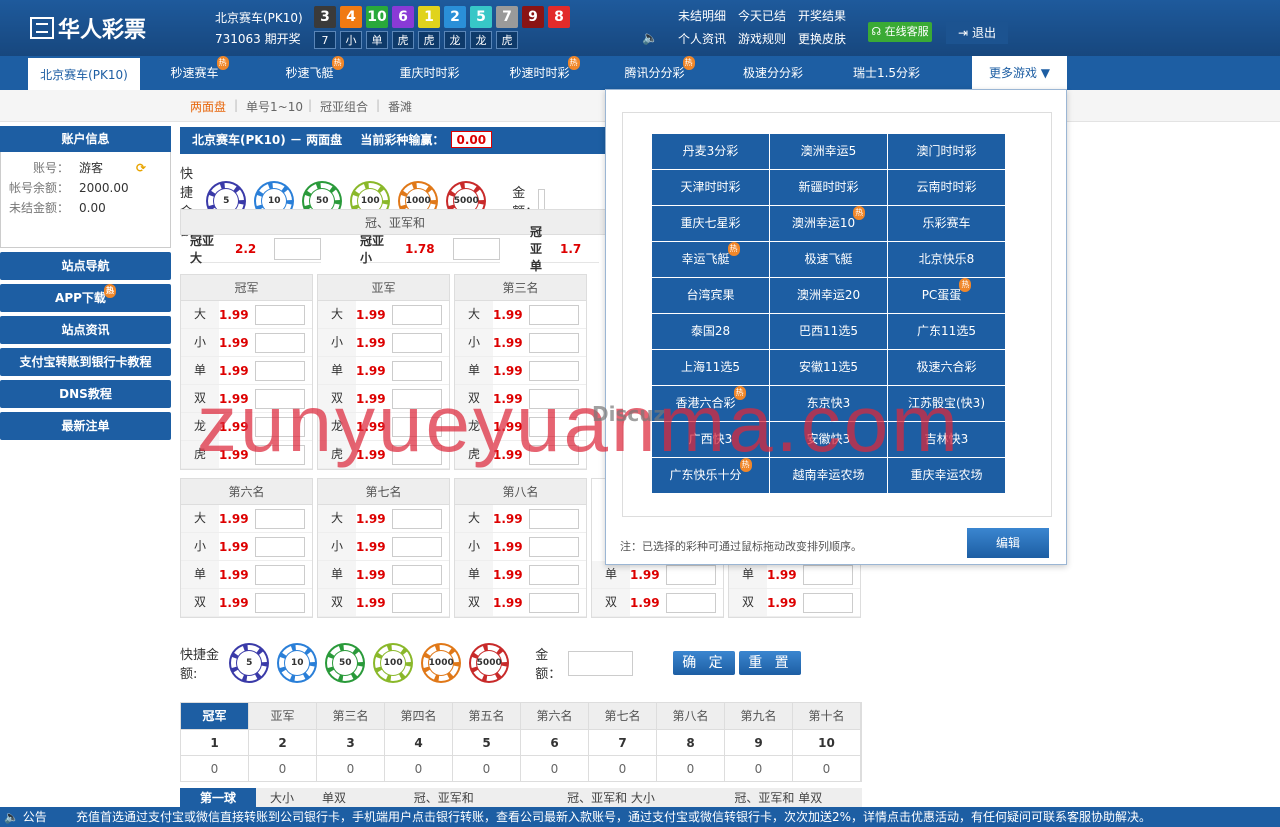 The width and height of the screenshot is (1280, 827). I want to click on edit-button: 编辑, so click(1008, 543).